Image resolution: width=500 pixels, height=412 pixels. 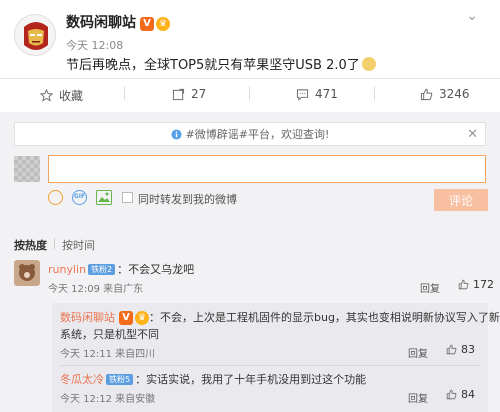 What do you see at coordinates (78, 245) in the screenshot?
I see `sort-by-time: 按时间` at bounding box center [78, 245].